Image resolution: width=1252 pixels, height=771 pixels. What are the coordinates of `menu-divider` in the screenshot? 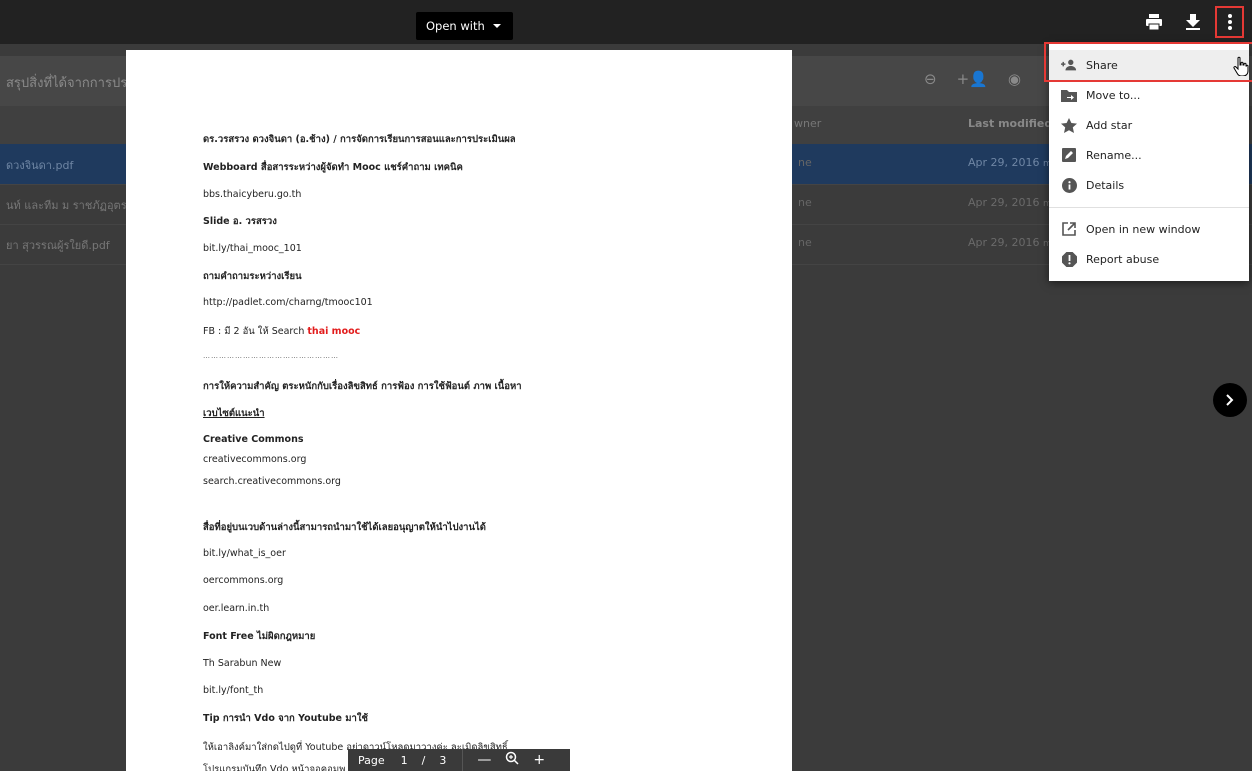 It's located at (1149, 207).